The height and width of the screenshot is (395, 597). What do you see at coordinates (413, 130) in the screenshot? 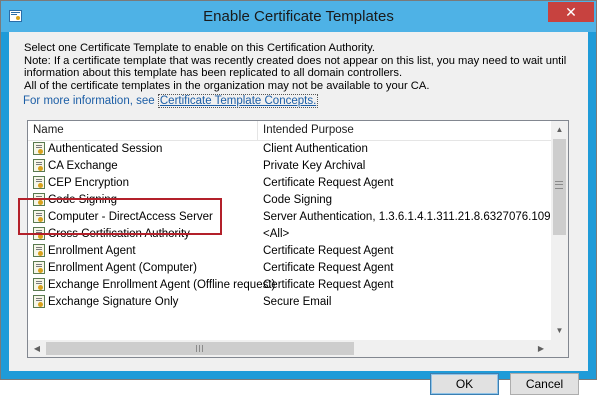
I see `column-header-intended-purpose: Intended Purpose` at bounding box center [413, 130].